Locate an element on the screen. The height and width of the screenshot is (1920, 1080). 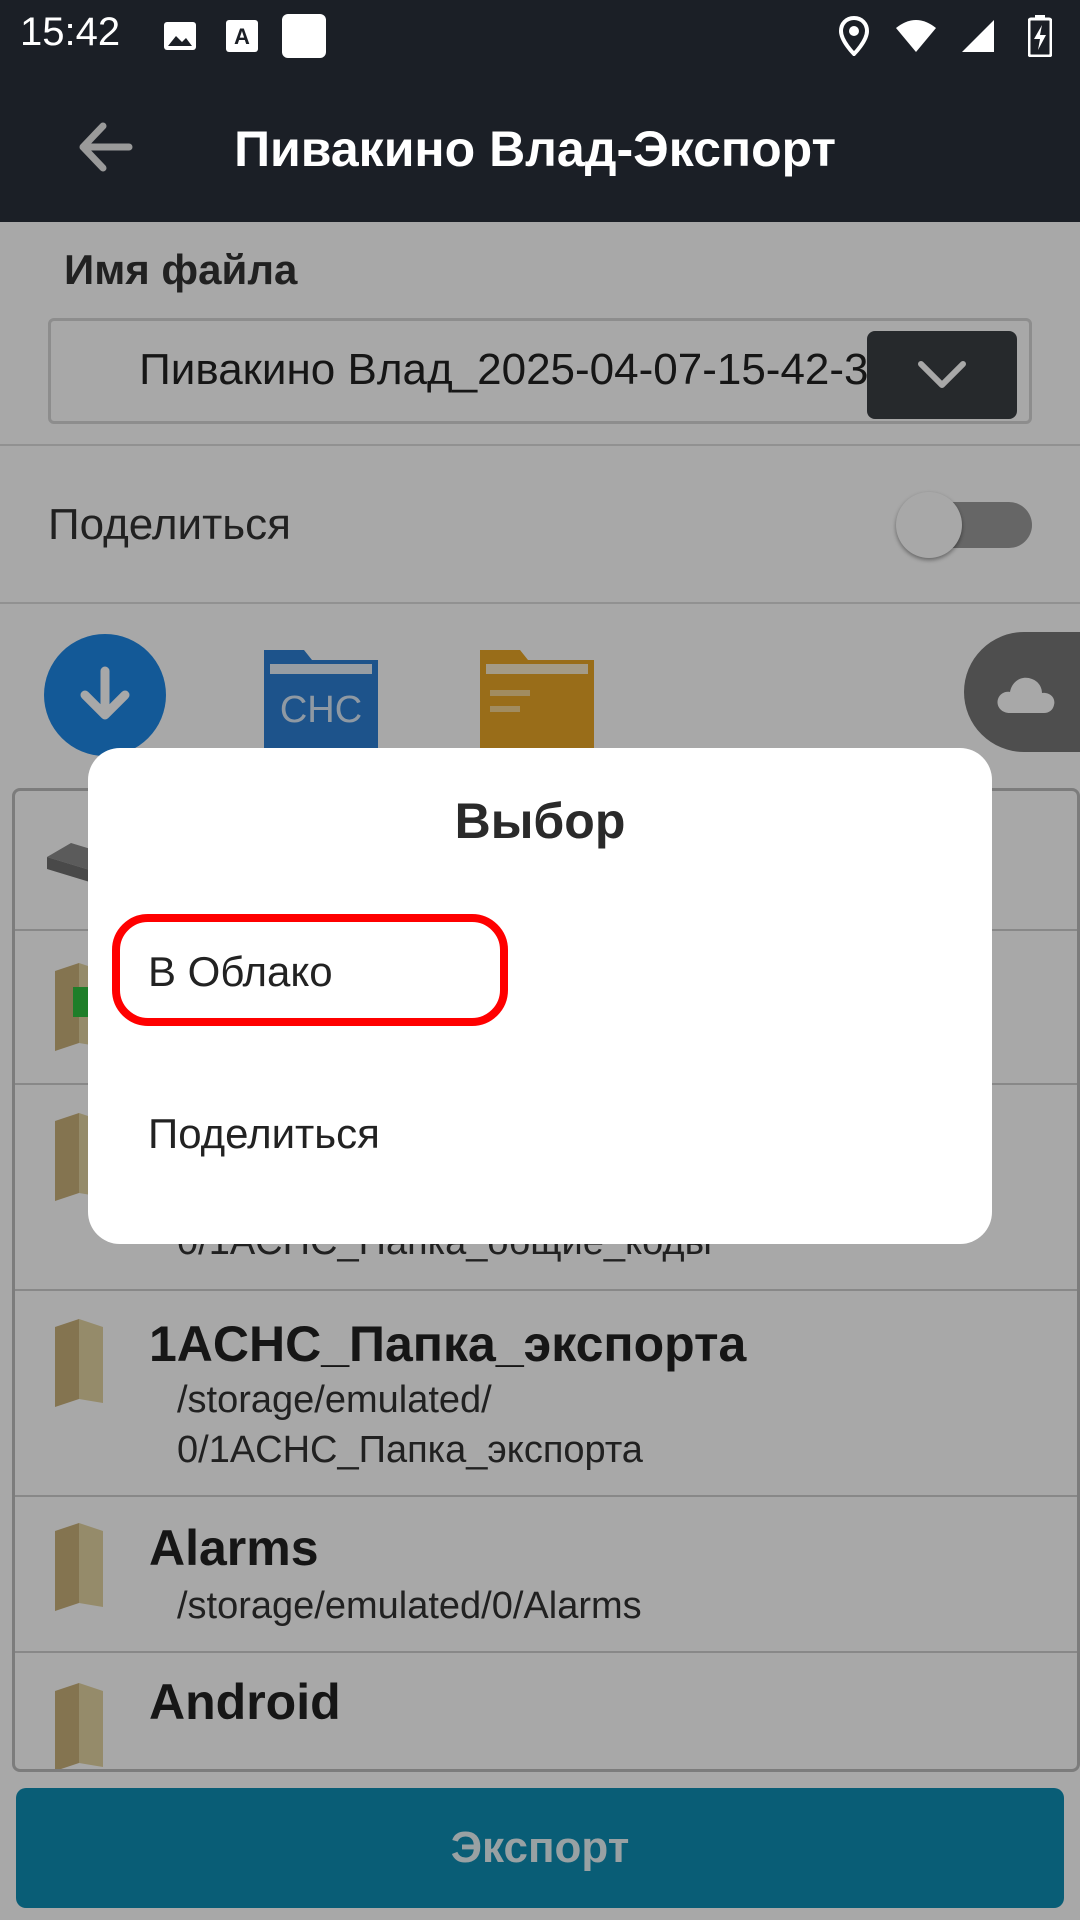
battery-charging-icon is located at coordinates (1040, 36).